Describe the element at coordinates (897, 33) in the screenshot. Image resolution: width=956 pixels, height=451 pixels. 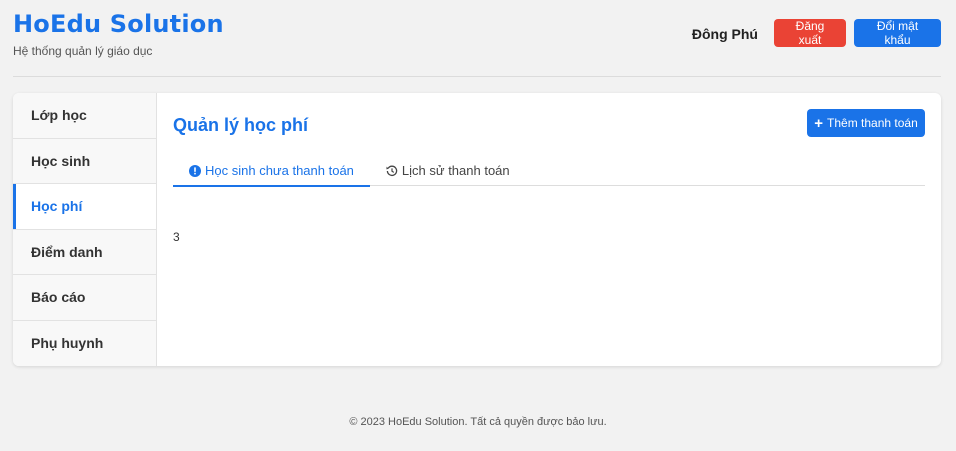
I see `change-password-button: Đổi mật khẩu` at that location.